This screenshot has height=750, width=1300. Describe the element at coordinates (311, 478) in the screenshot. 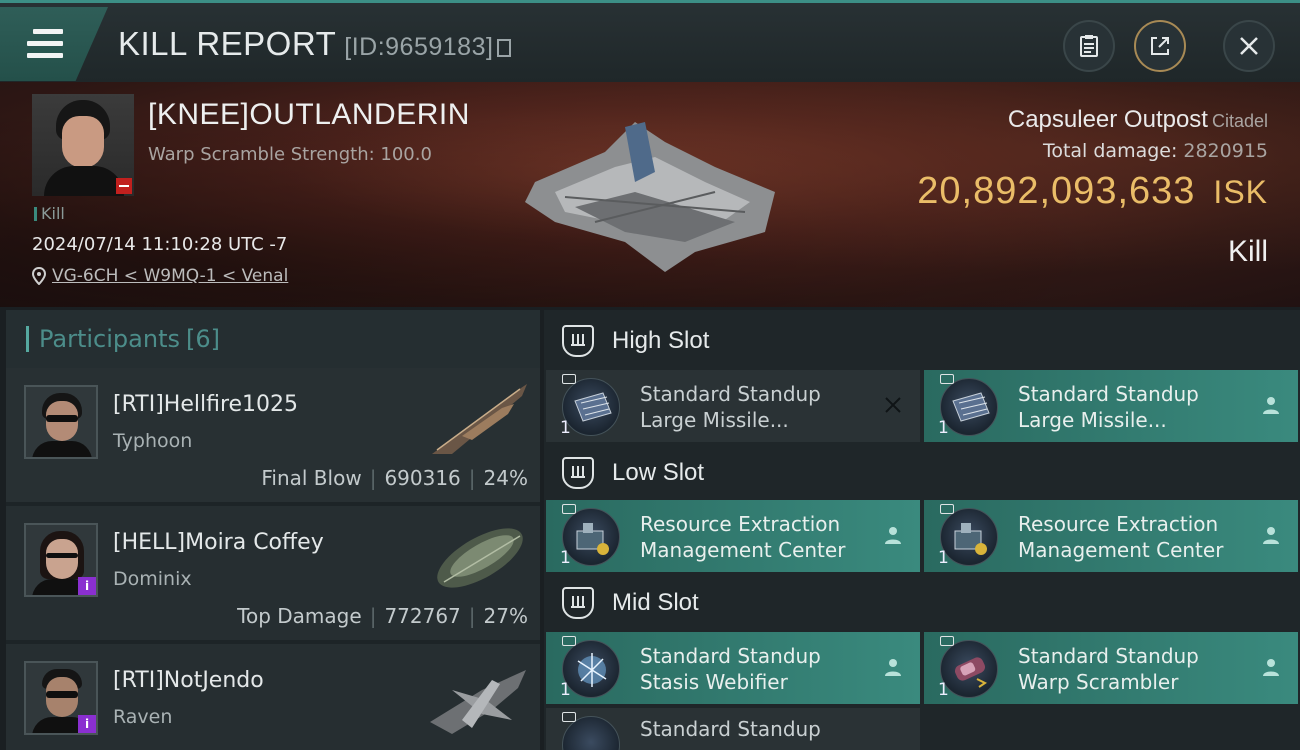

I see `participant-role: Final Blow` at that location.